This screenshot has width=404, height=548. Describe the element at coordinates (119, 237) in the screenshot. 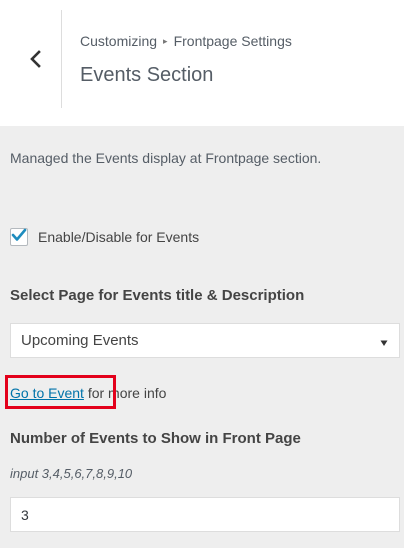

I see `enable-events-label: Enable/Disable for Events` at that location.